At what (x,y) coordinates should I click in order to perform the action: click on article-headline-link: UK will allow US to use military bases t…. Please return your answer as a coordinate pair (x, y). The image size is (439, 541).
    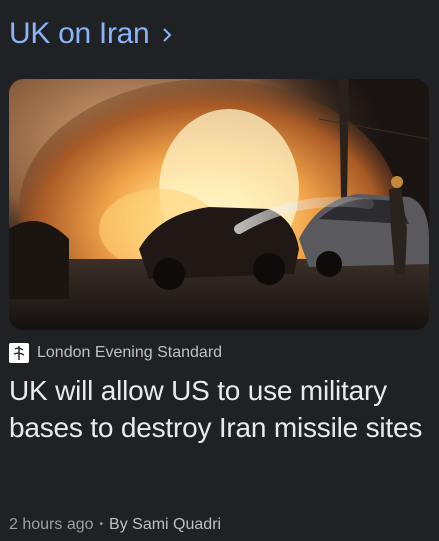
    Looking at the image, I should click on (219, 409).